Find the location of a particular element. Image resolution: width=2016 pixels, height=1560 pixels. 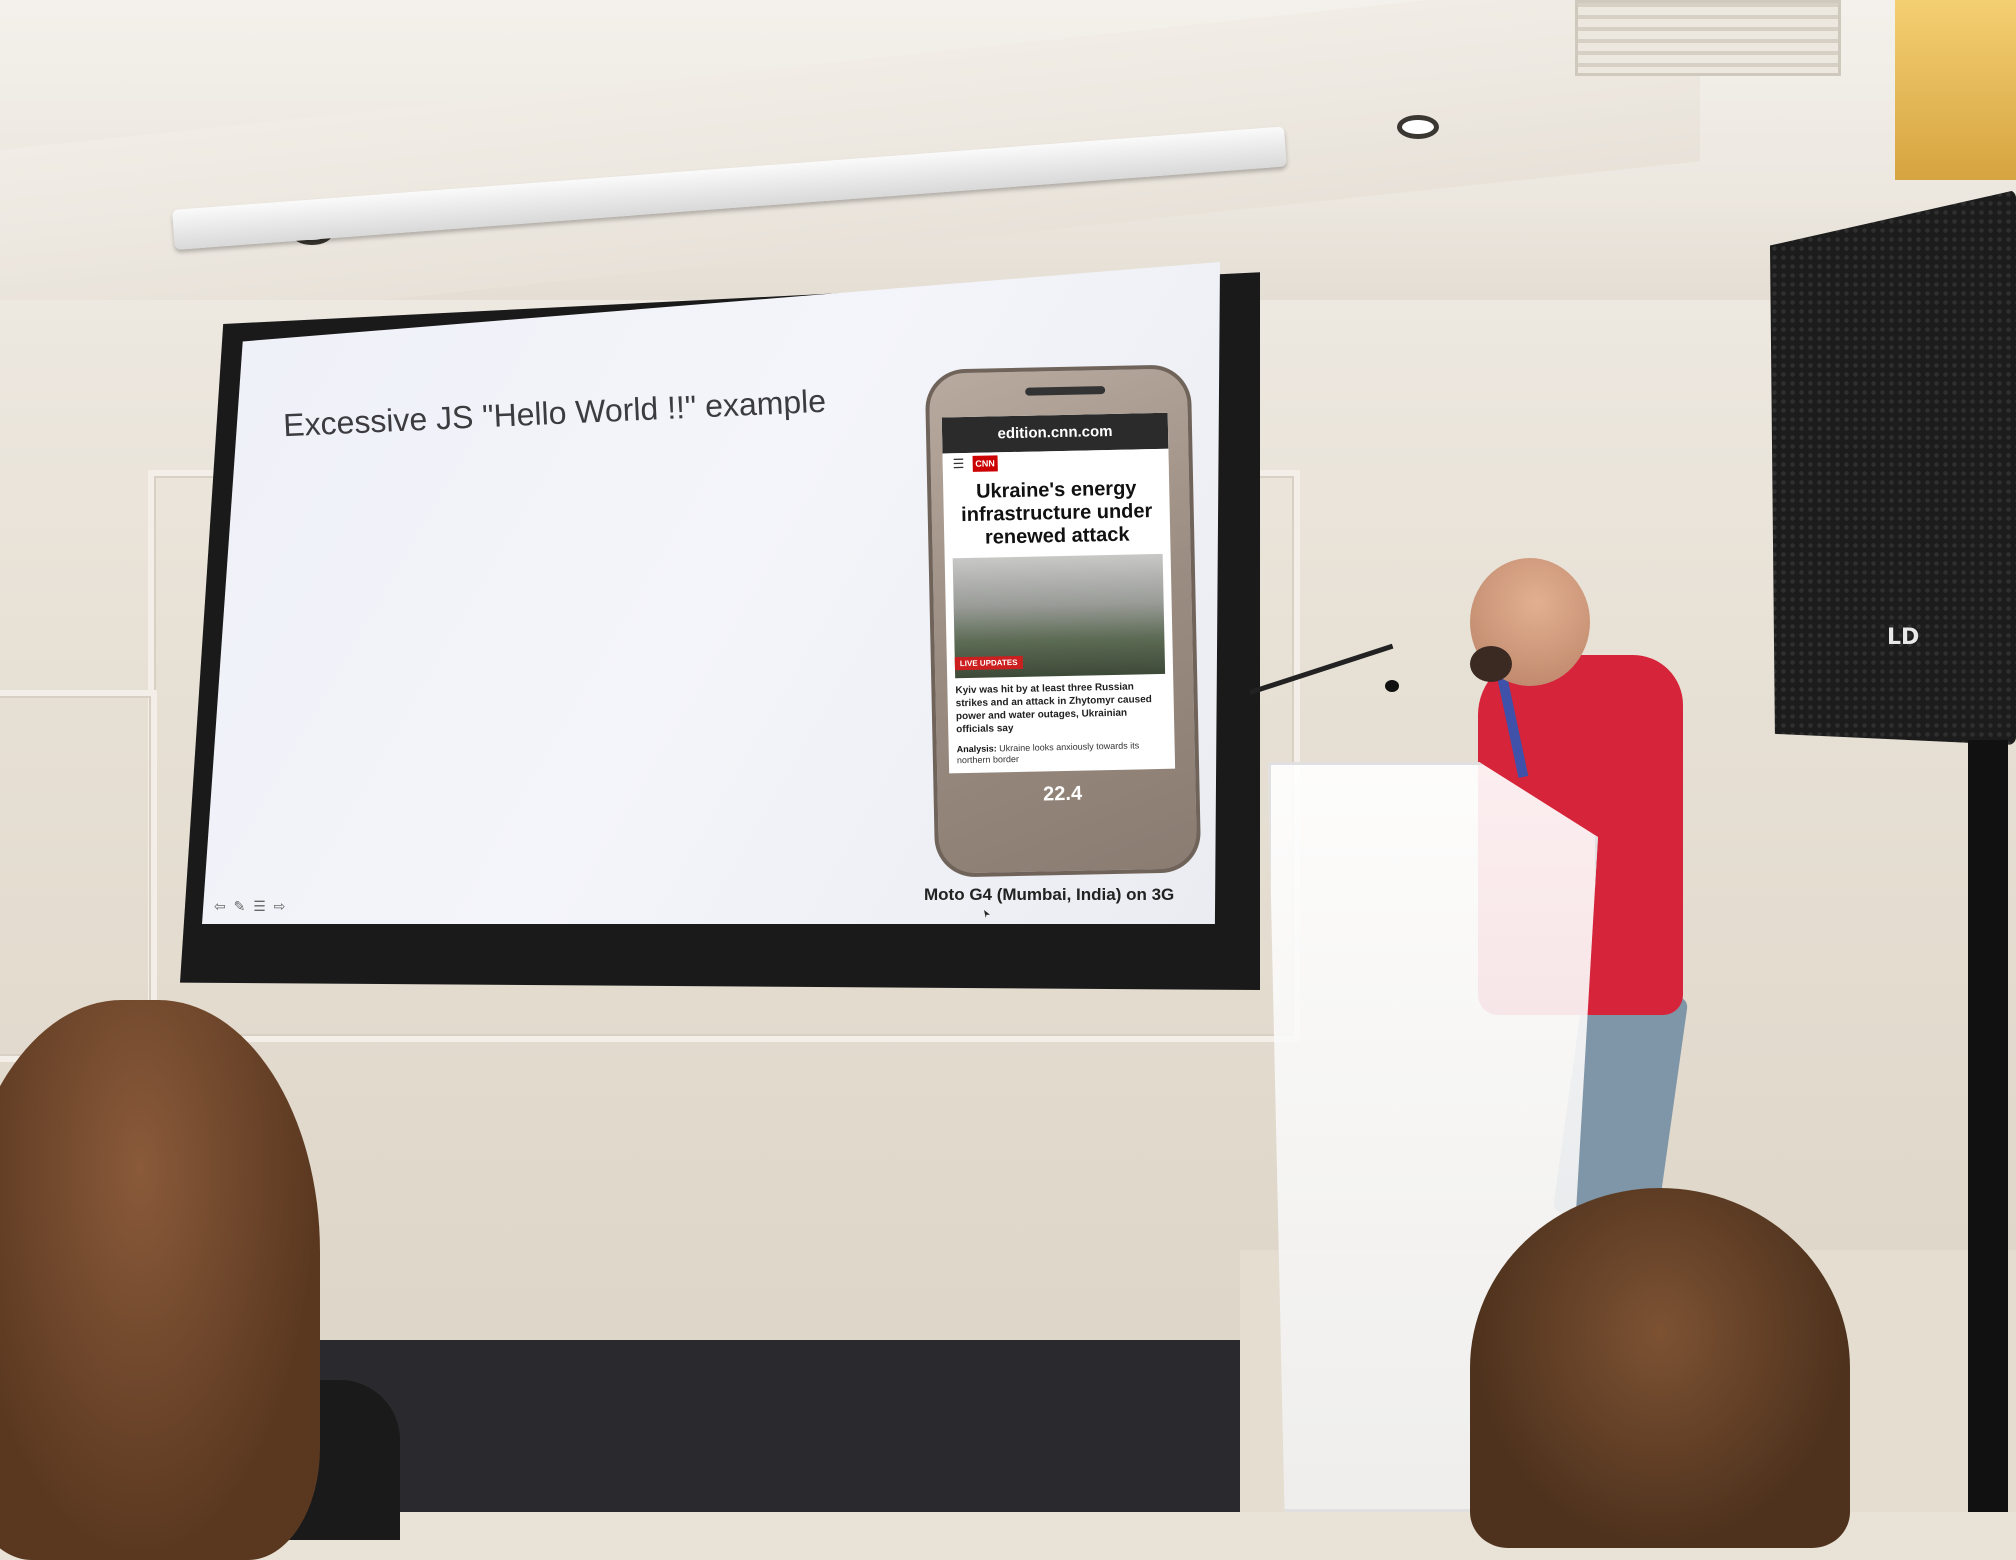

air-vent is located at coordinates (1708, 38).